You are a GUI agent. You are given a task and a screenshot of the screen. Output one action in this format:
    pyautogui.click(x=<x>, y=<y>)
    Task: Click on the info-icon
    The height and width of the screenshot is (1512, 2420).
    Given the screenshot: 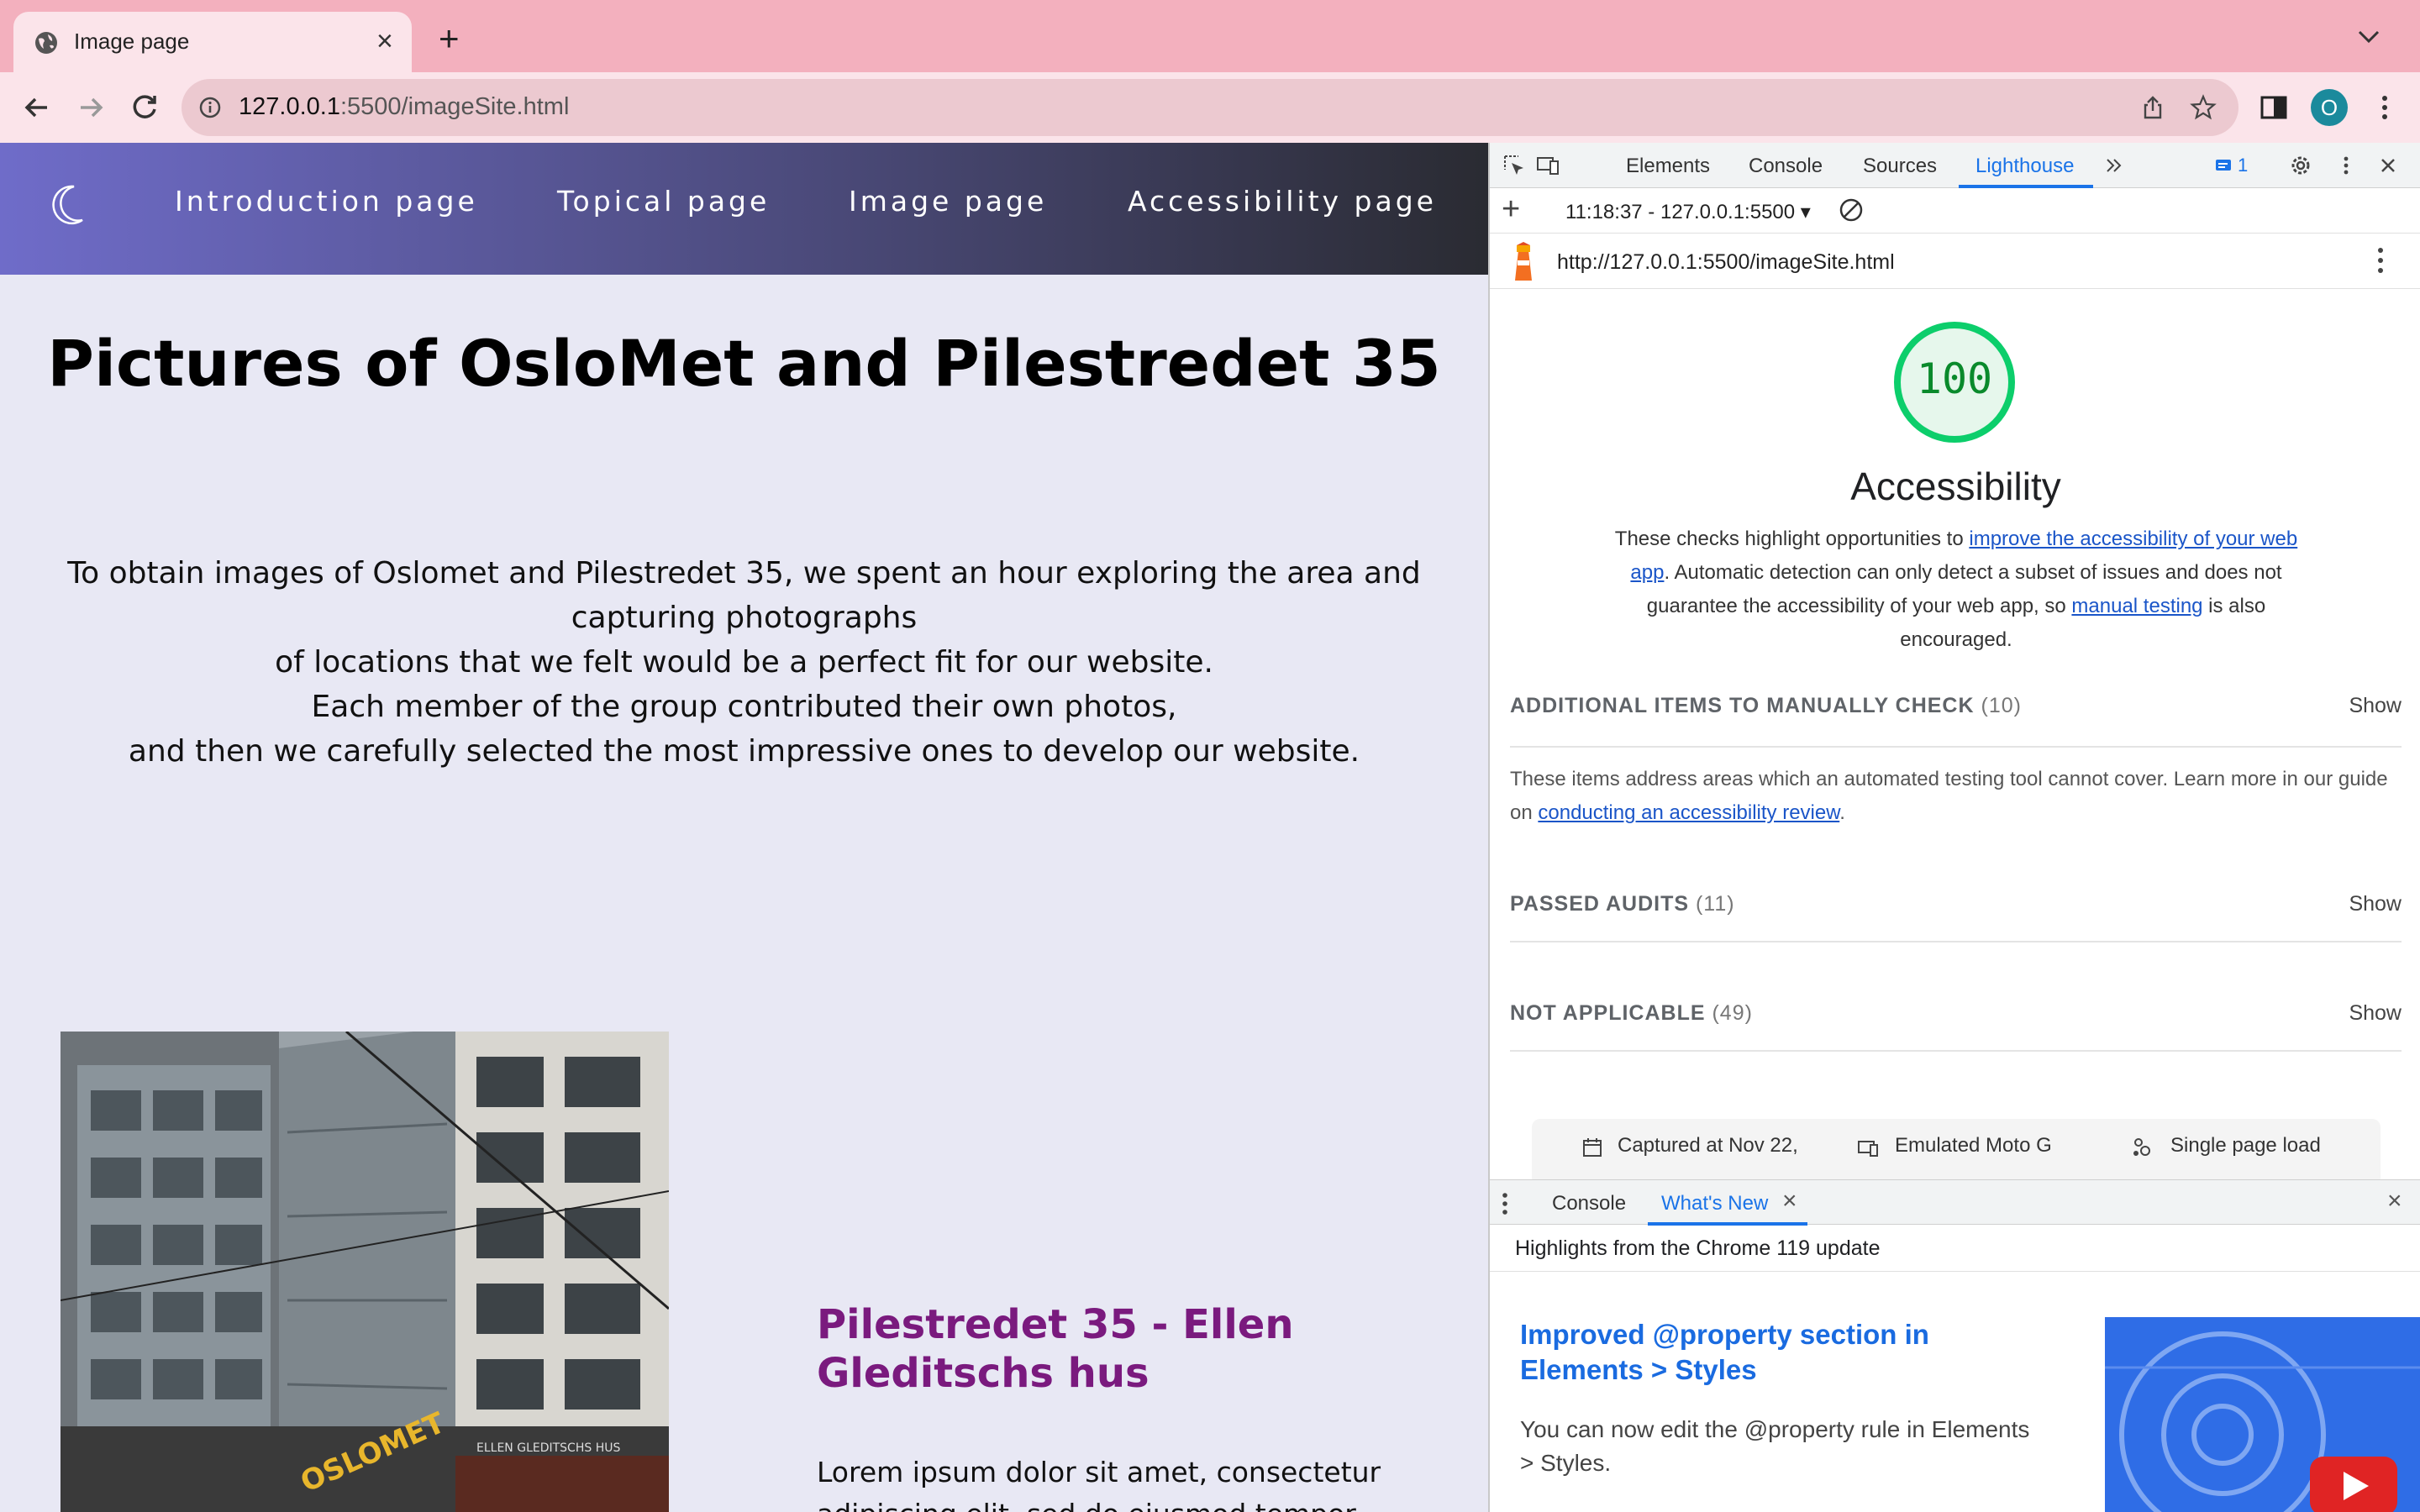 What is the action you would take?
    pyautogui.click(x=210, y=107)
    